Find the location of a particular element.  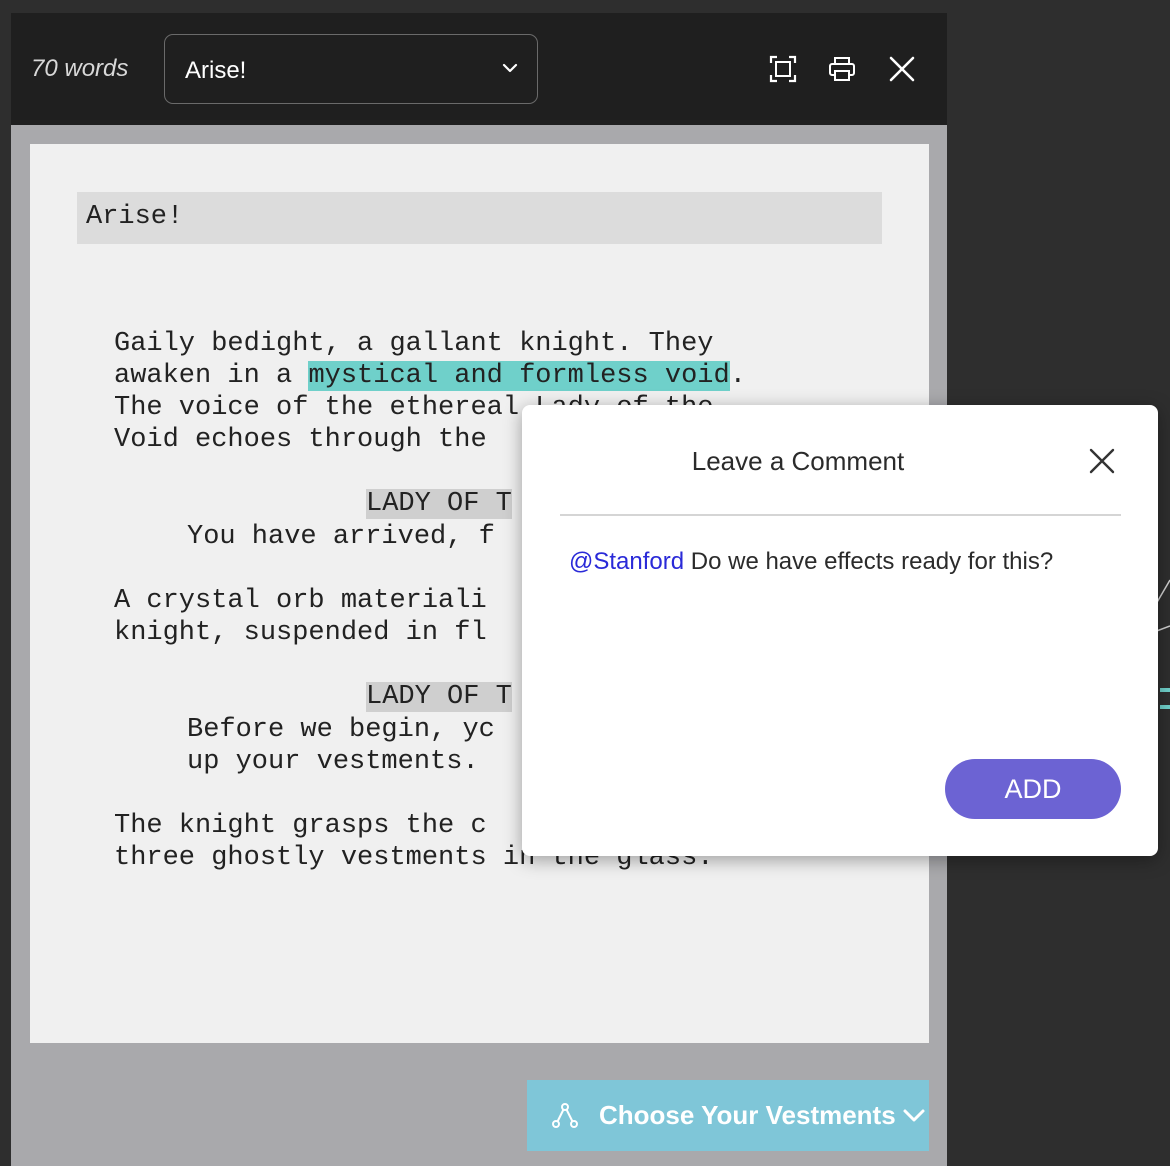

modal-title: Leave a Comment is located at coordinates (798, 461).